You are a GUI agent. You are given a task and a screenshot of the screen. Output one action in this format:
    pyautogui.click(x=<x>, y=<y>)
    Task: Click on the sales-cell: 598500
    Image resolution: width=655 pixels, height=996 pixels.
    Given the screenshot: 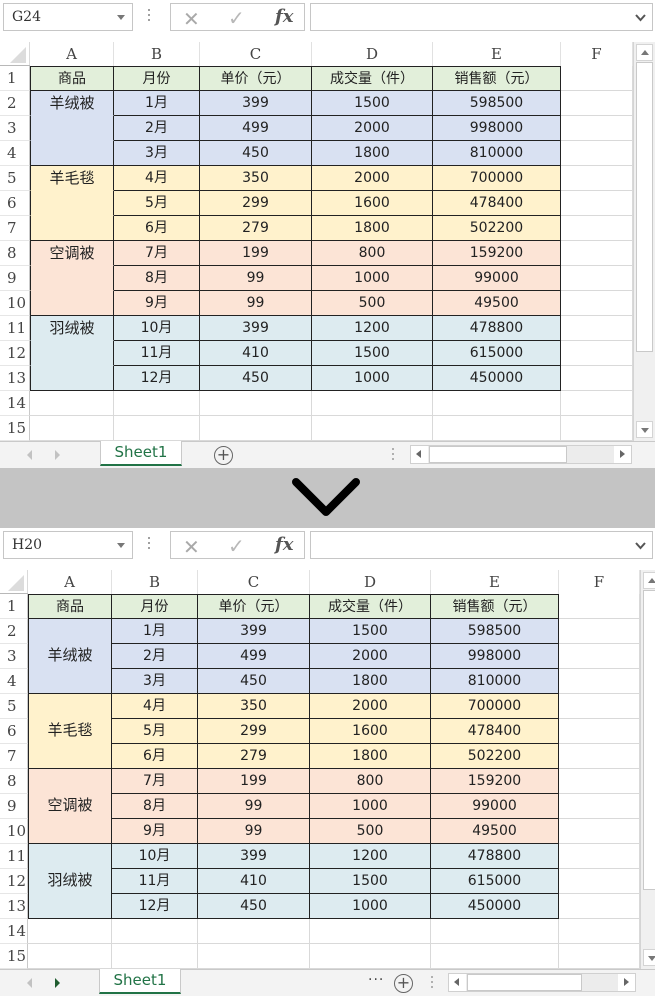 What is the action you would take?
    pyautogui.click(x=497, y=103)
    